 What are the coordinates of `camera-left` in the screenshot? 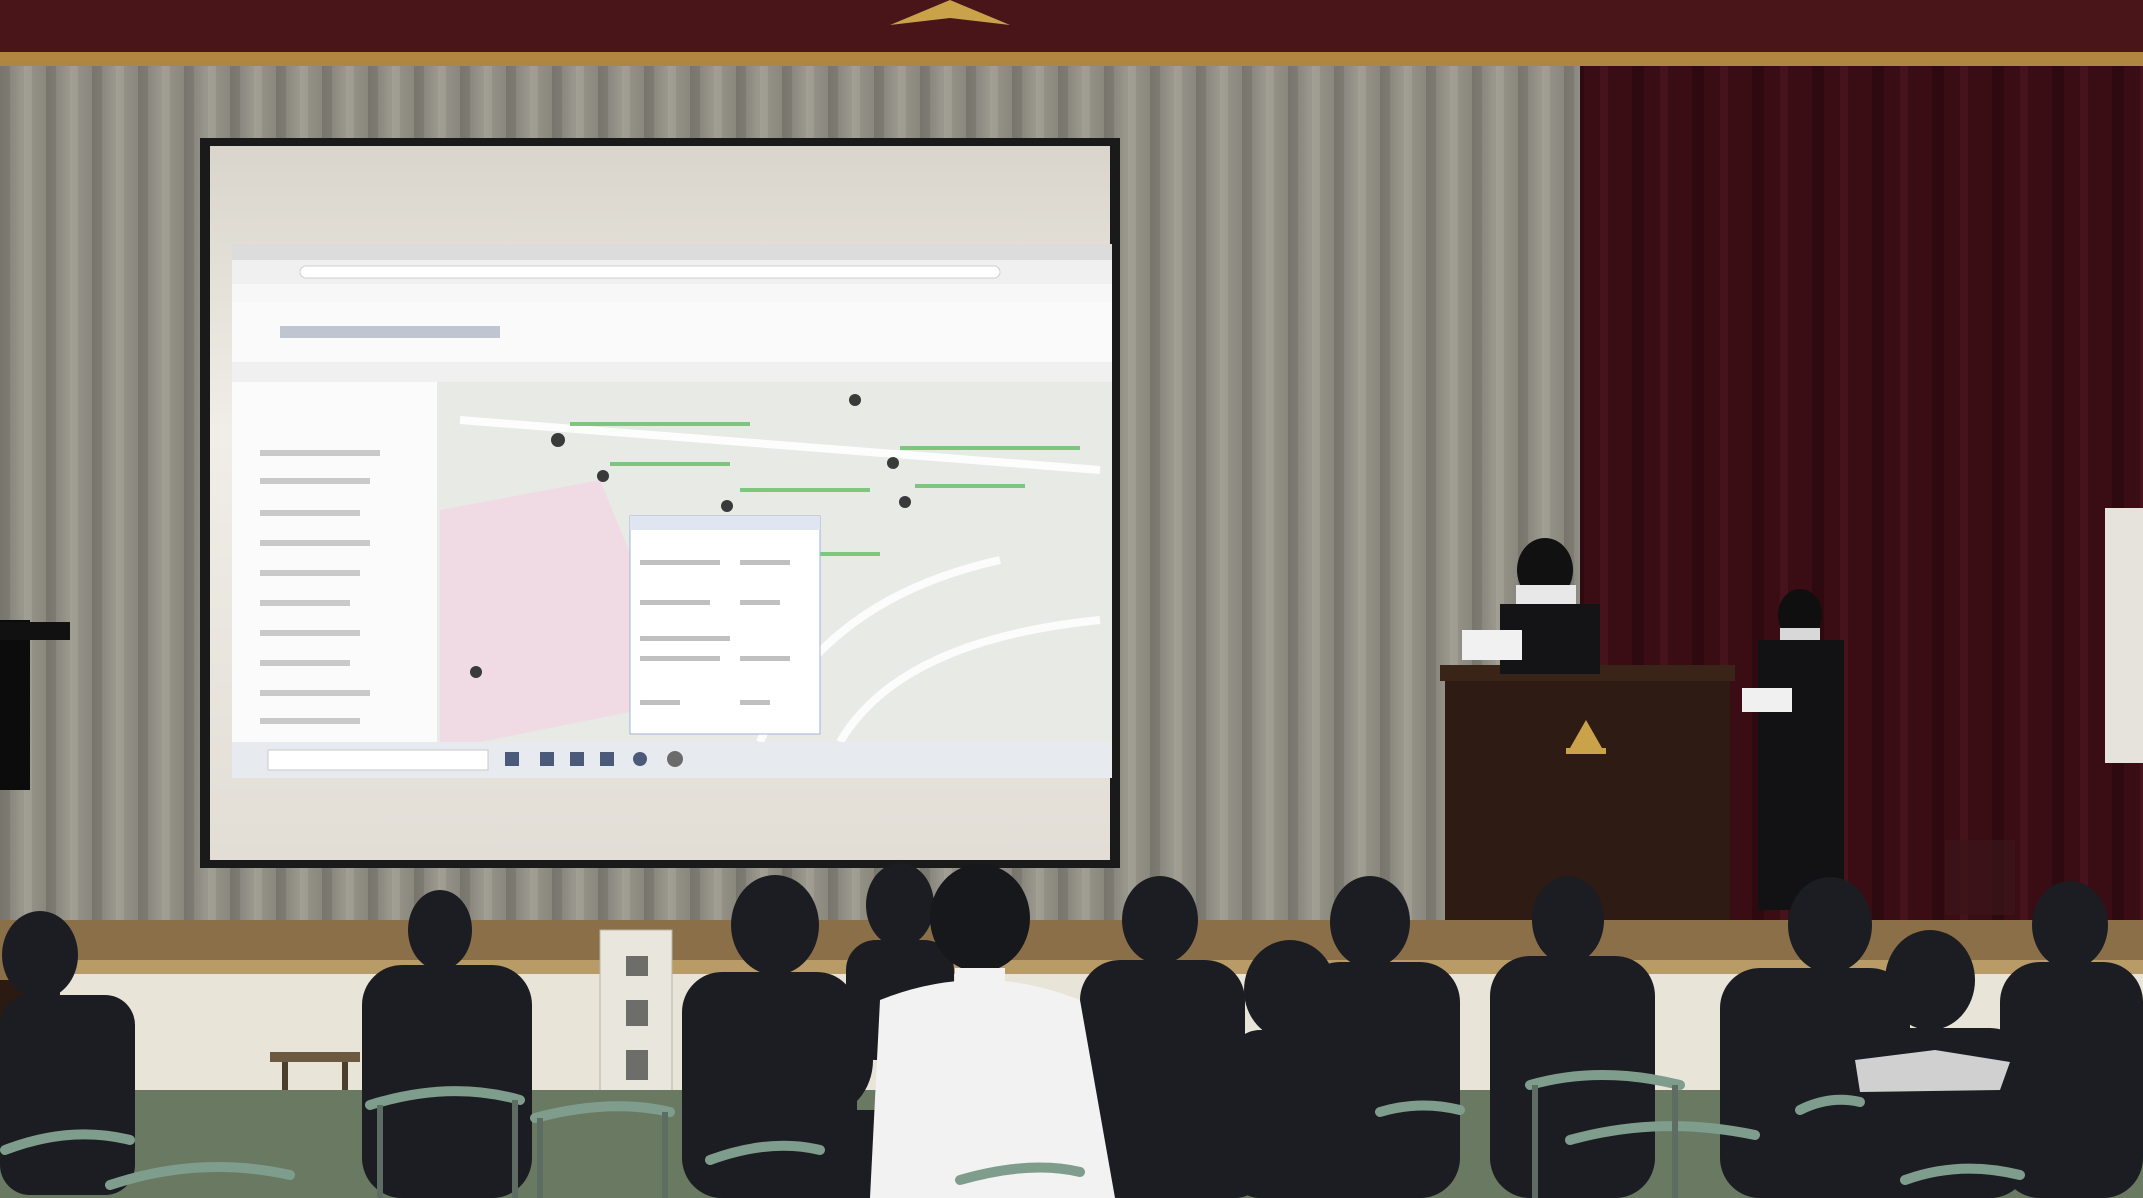 It's located at (15, 705).